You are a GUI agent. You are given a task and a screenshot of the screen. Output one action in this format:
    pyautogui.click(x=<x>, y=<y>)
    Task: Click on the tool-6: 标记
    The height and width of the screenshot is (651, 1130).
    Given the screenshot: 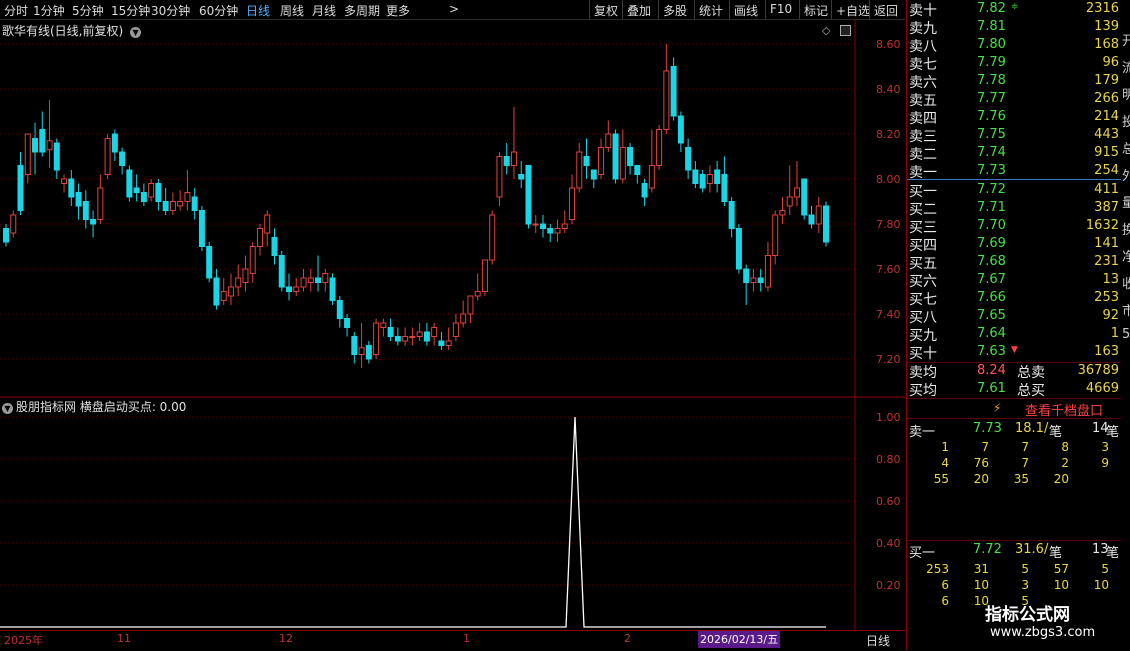 What is the action you would take?
    pyautogui.click(x=816, y=10)
    